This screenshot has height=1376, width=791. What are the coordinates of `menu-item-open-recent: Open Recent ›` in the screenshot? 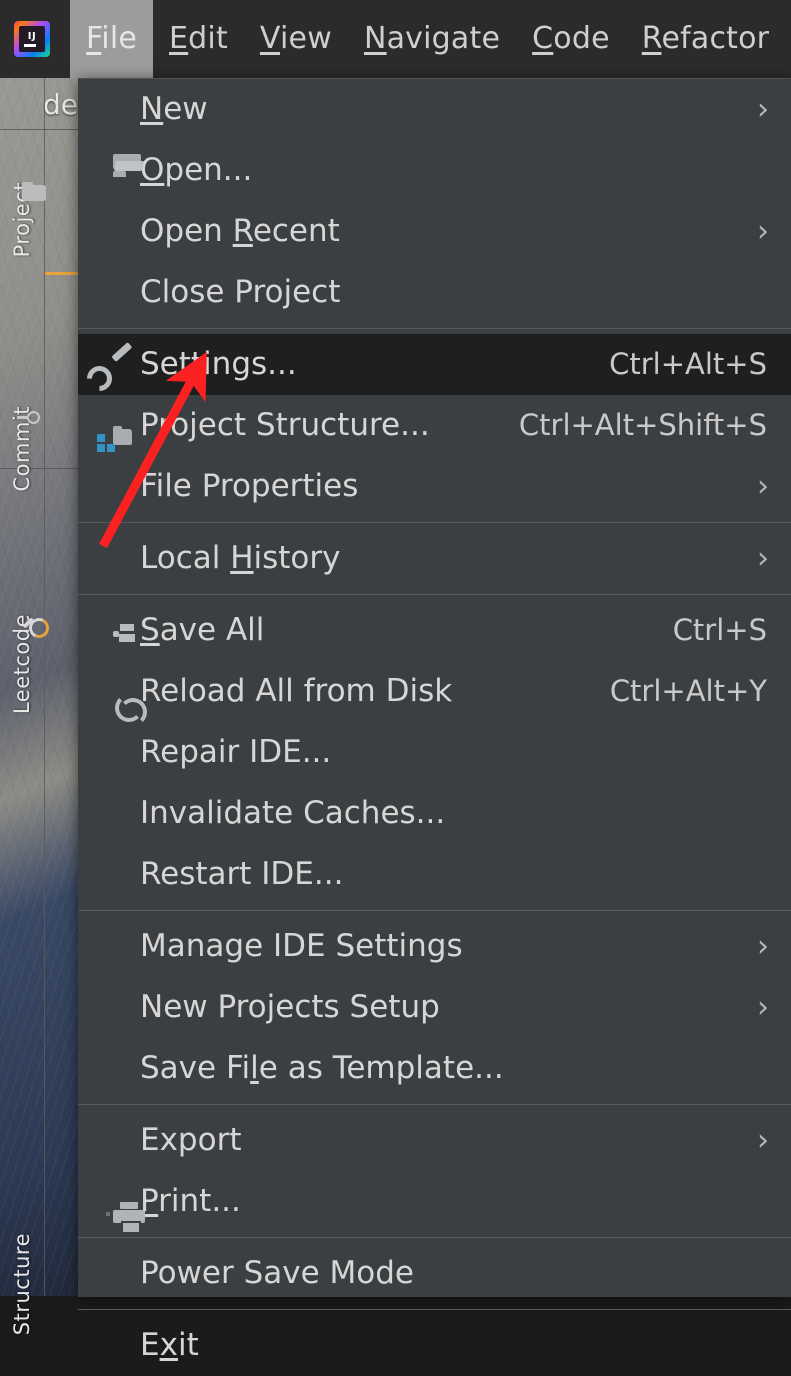 It's located at (434, 231).